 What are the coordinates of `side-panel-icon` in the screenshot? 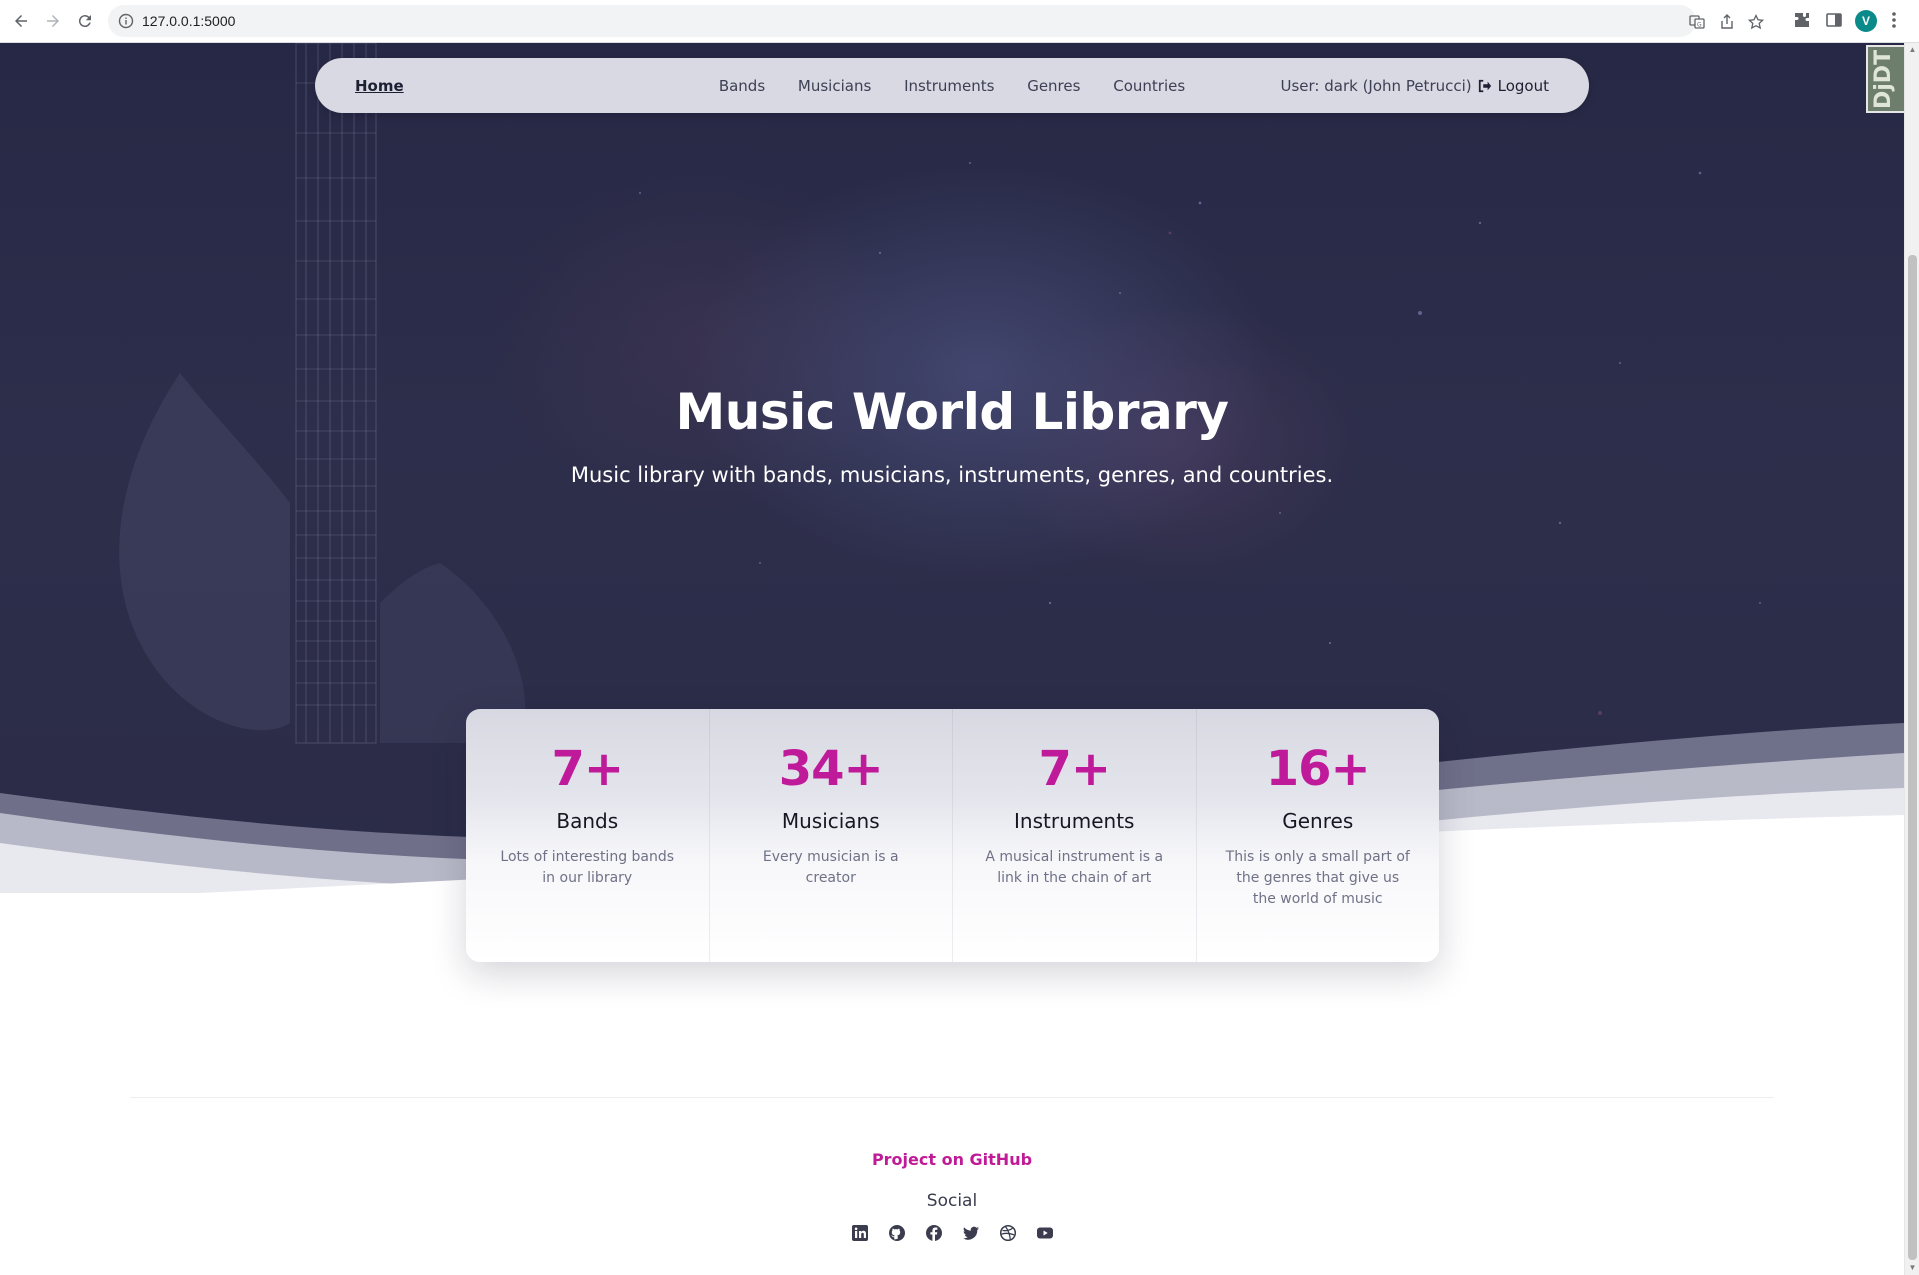 It's located at (1834, 20).